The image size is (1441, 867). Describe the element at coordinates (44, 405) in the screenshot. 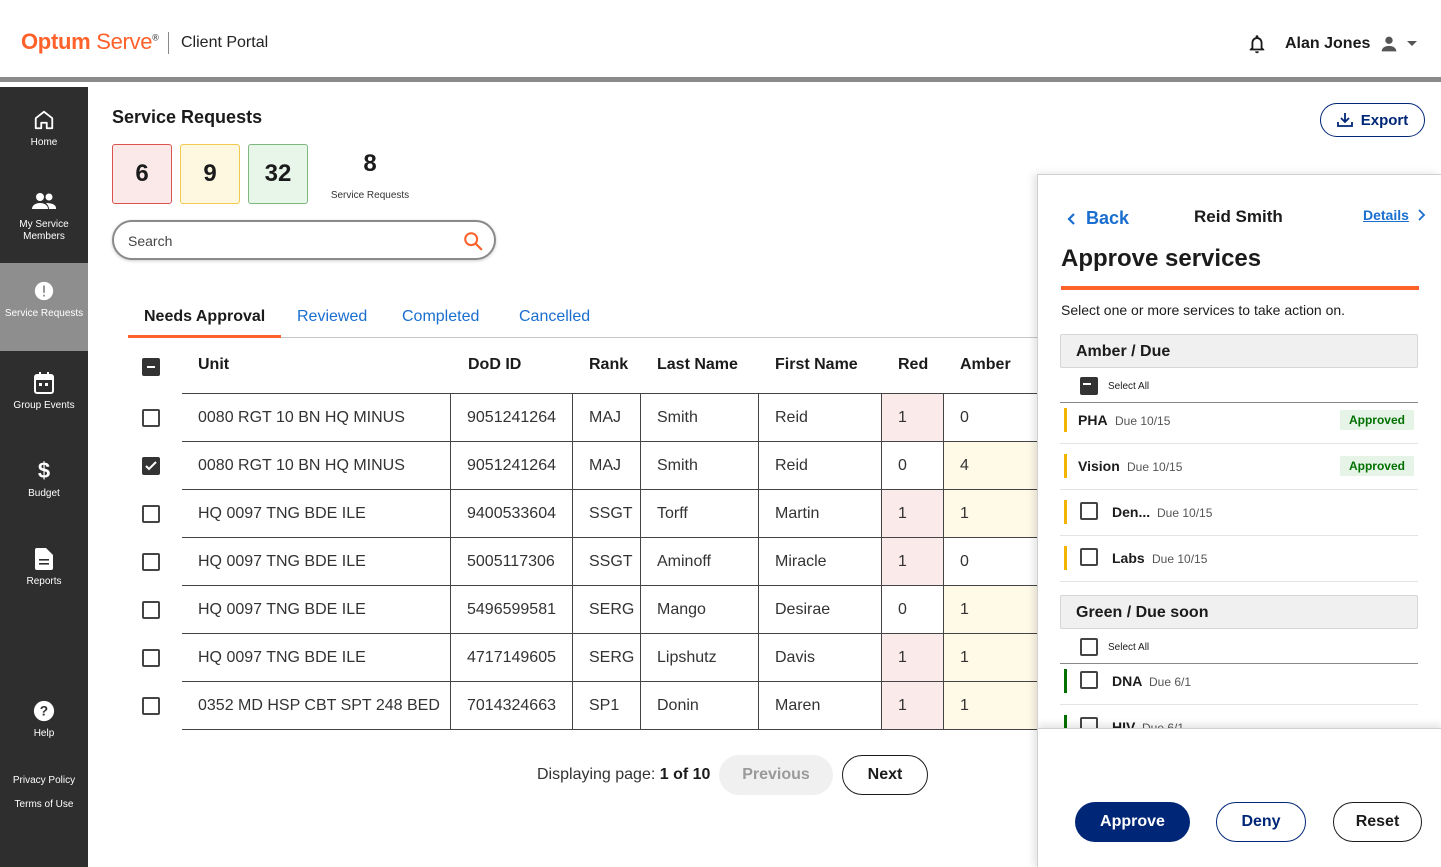

I see `sidebar-item-label: Group Events` at that location.